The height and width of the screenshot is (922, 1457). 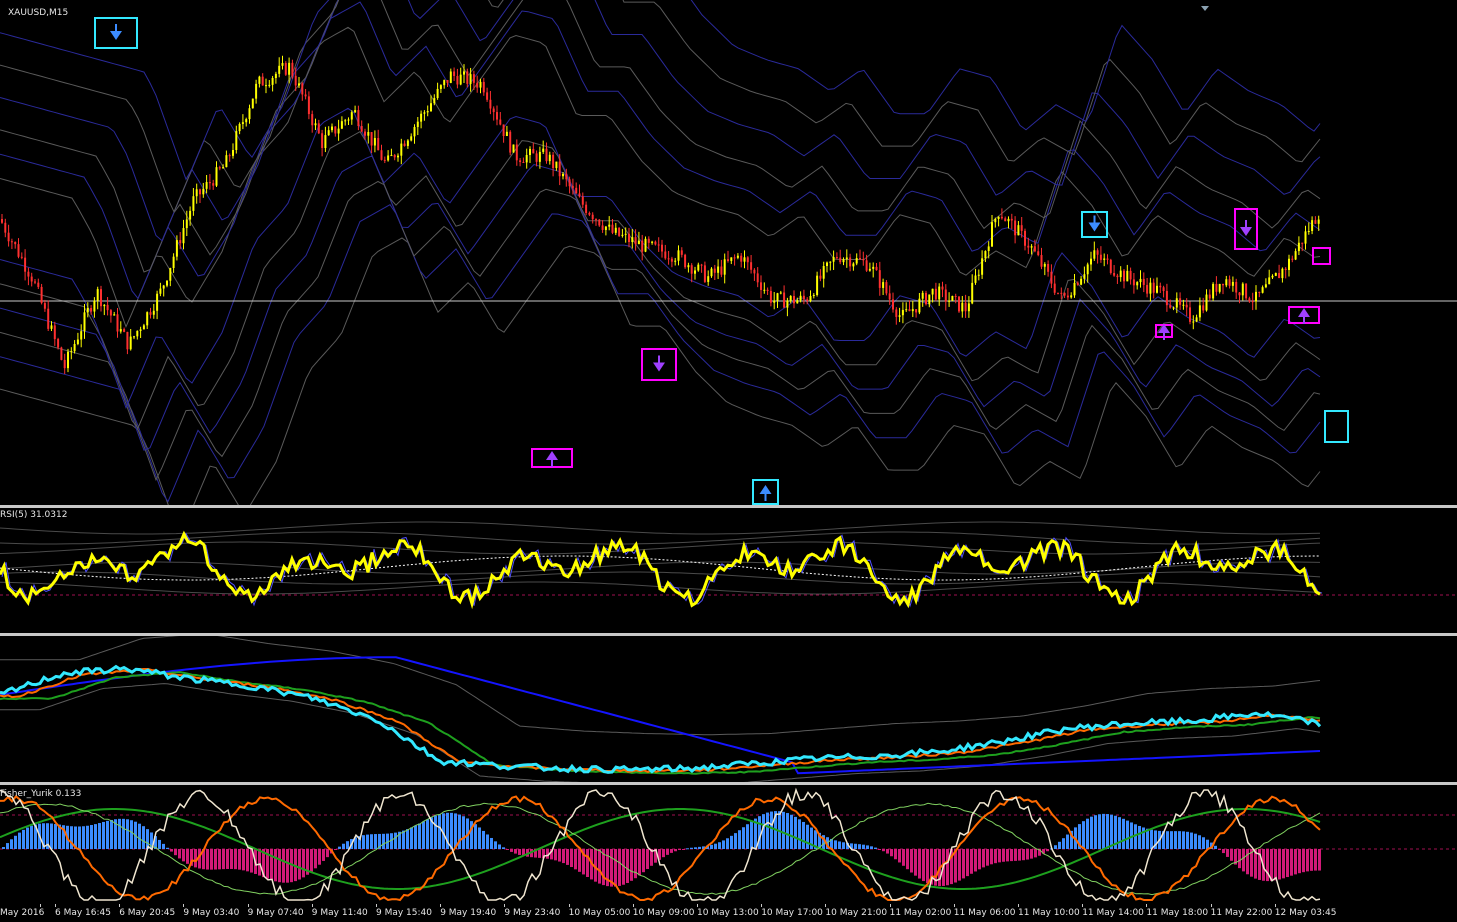 I want to click on time-tick-label: May 2016, so click(x=22, y=913).